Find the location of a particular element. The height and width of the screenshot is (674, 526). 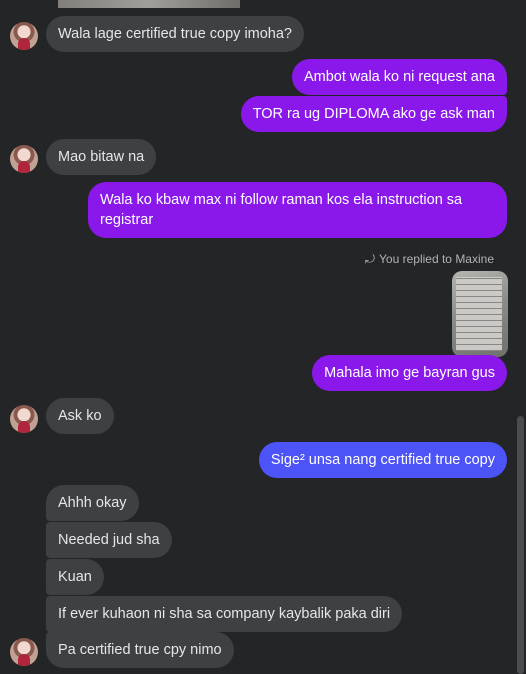

document-photo is located at coordinates (479, 314).